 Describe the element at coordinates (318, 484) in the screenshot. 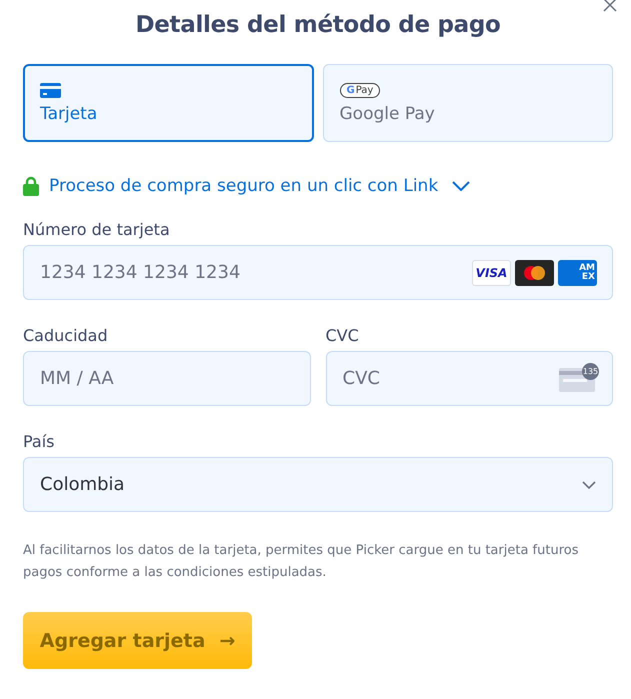

I see `country-select: Colombia` at that location.